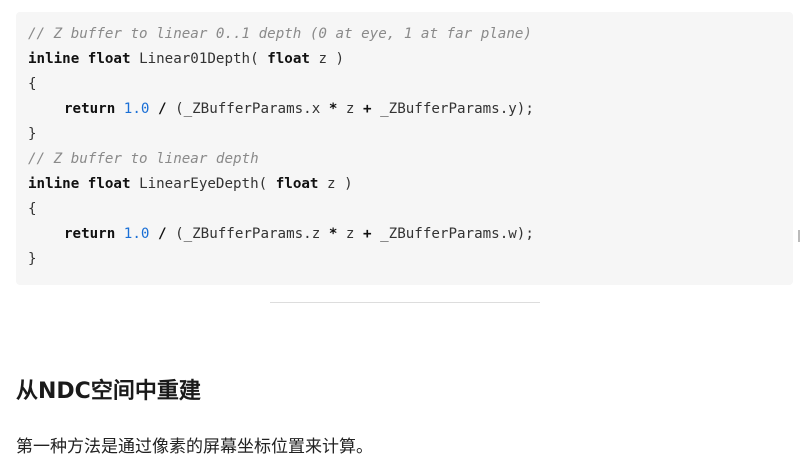 This screenshot has height=475, width=800. What do you see at coordinates (410, 159) in the screenshot?
I see `code-line: // Z buffer to linear depth` at bounding box center [410, 159].